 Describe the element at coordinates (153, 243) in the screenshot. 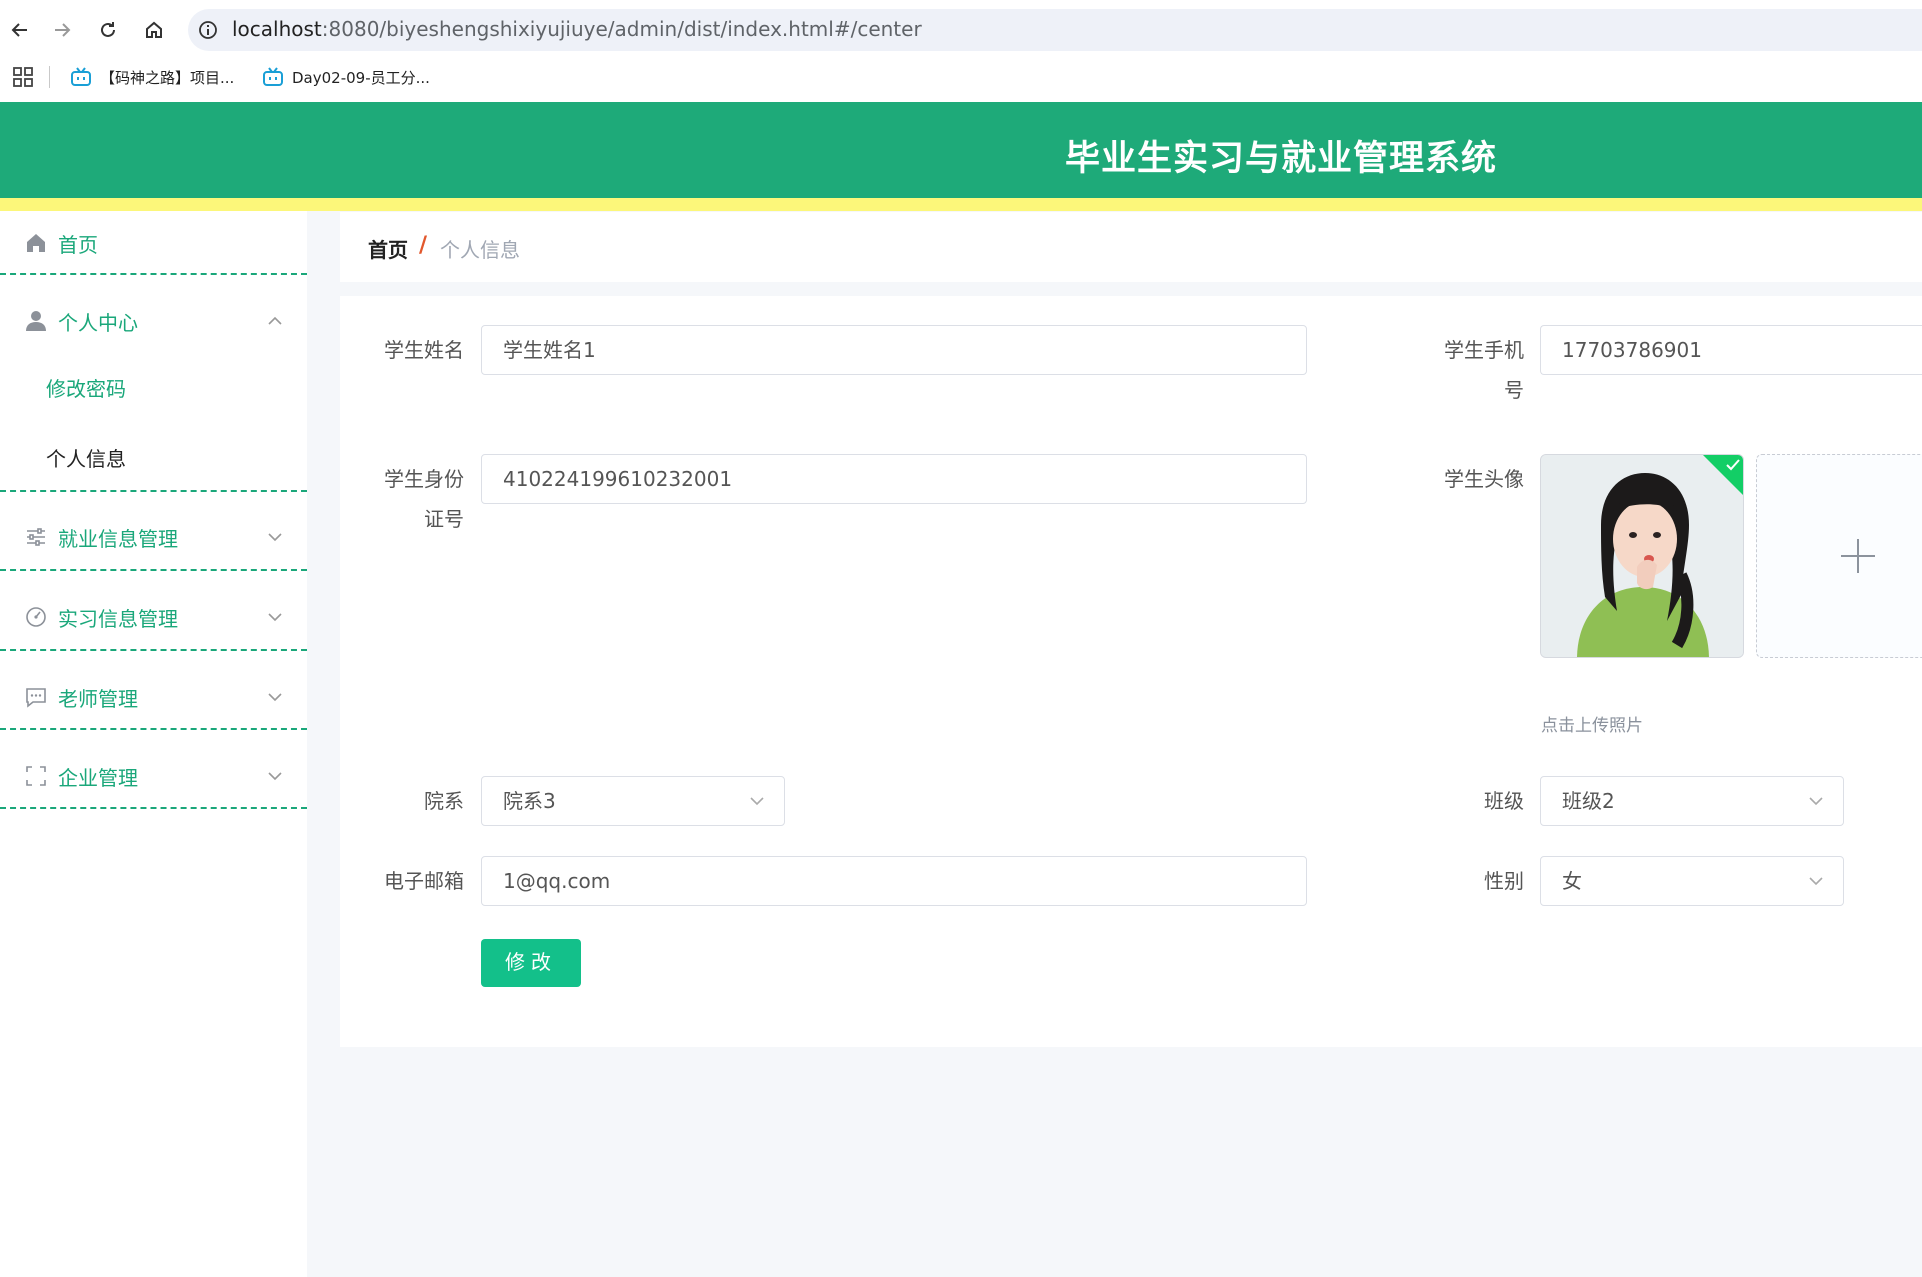

I see `sidebar-item-home: 首页` at that location.